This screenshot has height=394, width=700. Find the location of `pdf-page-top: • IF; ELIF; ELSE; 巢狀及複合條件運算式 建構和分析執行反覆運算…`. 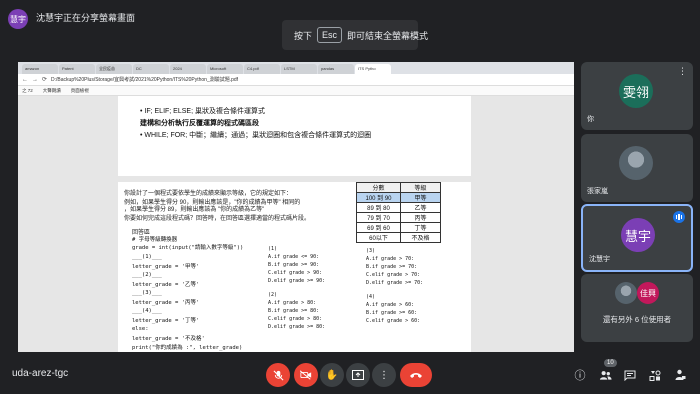

pdf-page-top: • IF; ELIF; ELSE; 巢狀及複合條件運算式 建構和分析執行反覆運算… is located at coordinates (294, 136).